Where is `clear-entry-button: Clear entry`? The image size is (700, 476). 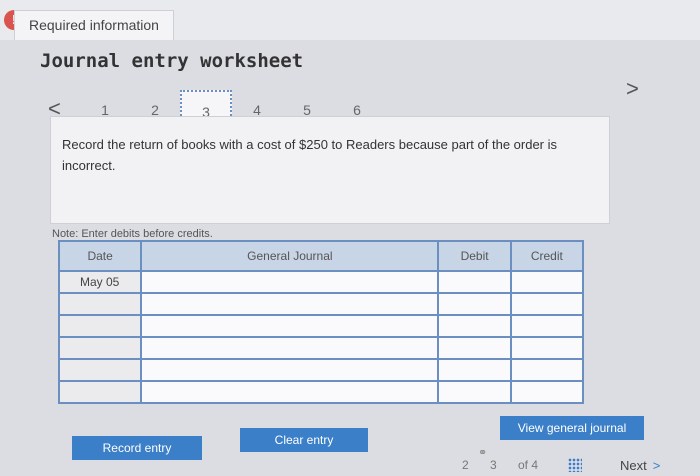
clear-entry-button: Clear entry is located at coordinates (304, 440).